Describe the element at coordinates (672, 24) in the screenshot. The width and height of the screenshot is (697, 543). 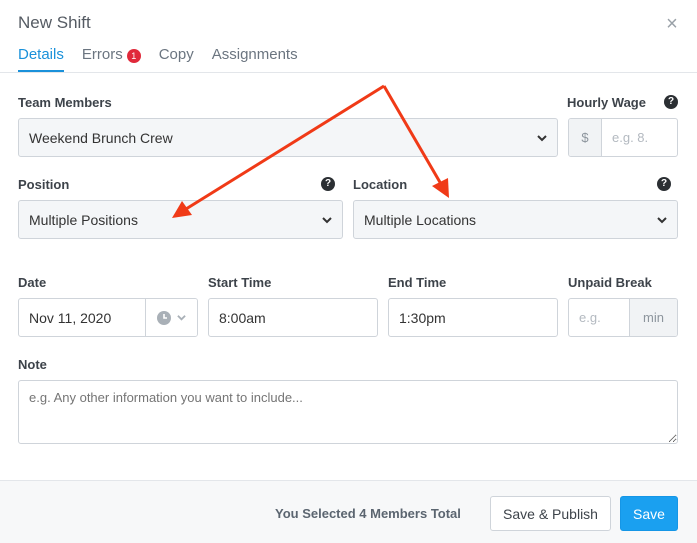
I see `close-icon: ×` at that location.